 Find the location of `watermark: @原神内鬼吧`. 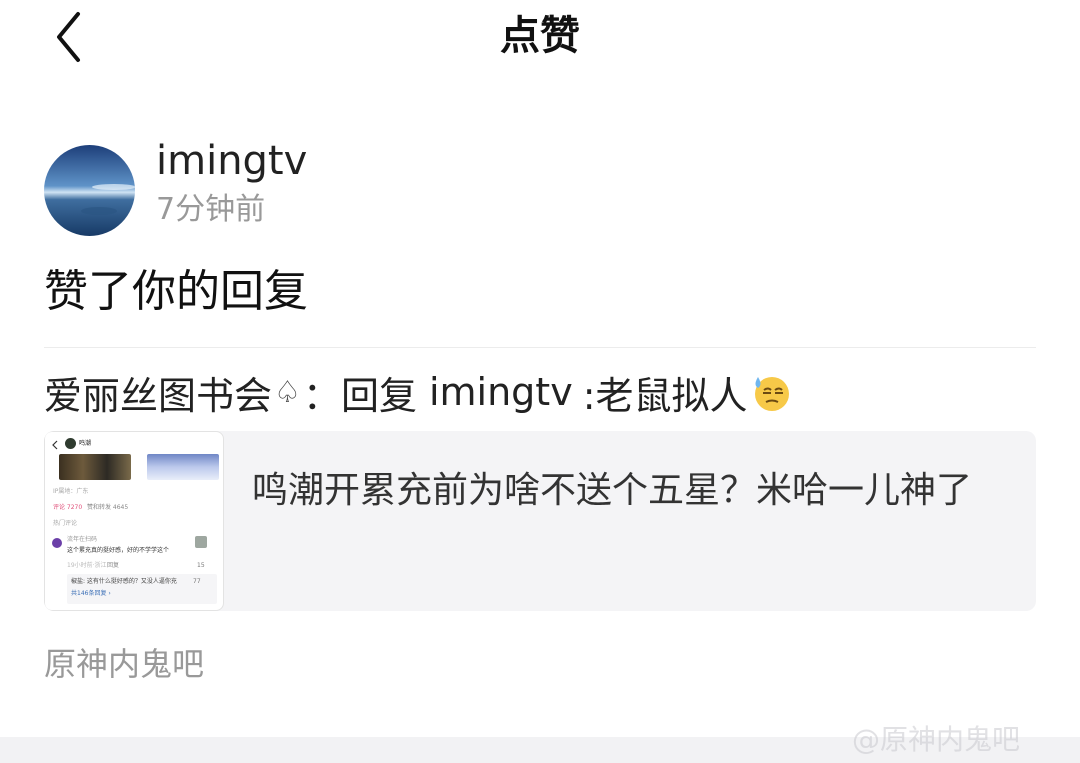

watermark: @原神内鬼吧 is located at coordinates (936, 739).